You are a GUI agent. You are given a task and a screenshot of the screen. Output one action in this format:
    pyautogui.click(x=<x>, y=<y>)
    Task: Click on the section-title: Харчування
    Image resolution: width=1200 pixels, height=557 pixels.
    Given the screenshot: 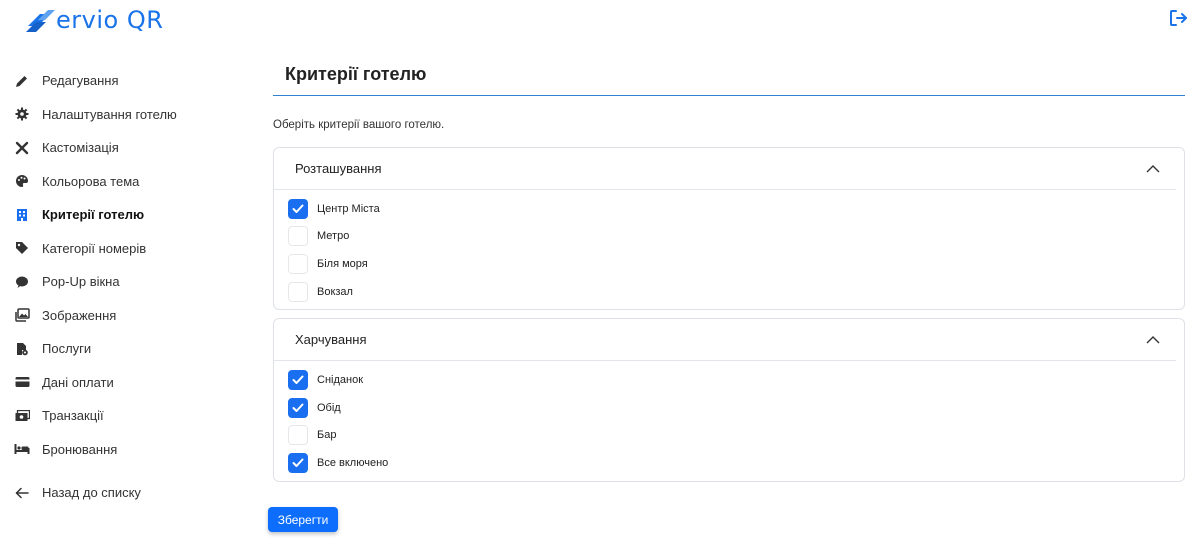 What is the action you would take?
    pyautogui.click(x=331, y=340)
    